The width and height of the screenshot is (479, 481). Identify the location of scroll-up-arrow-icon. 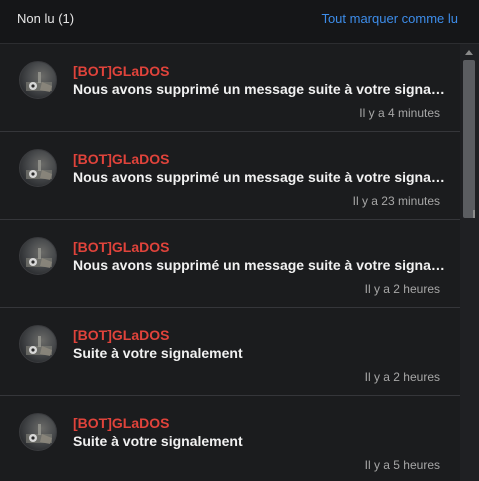
(469, 52).